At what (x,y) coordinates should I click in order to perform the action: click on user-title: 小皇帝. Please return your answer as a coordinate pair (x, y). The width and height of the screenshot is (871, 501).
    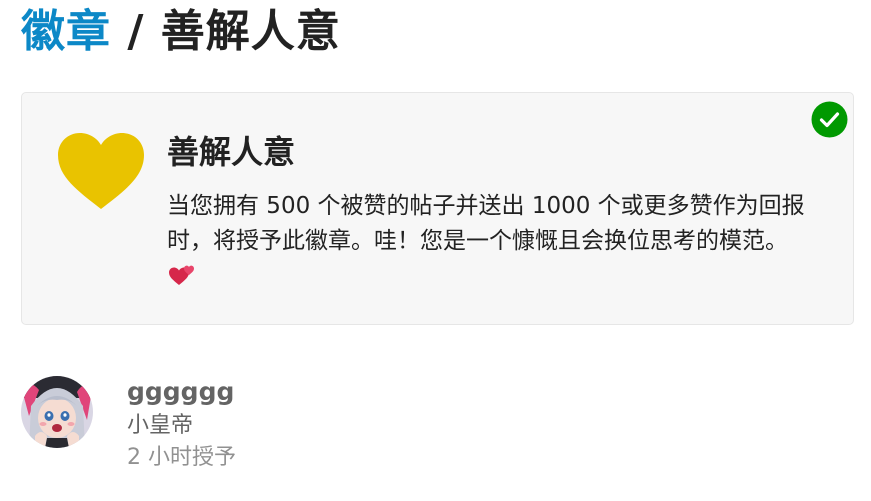
    Looking at the image, I should click on (160, 425).